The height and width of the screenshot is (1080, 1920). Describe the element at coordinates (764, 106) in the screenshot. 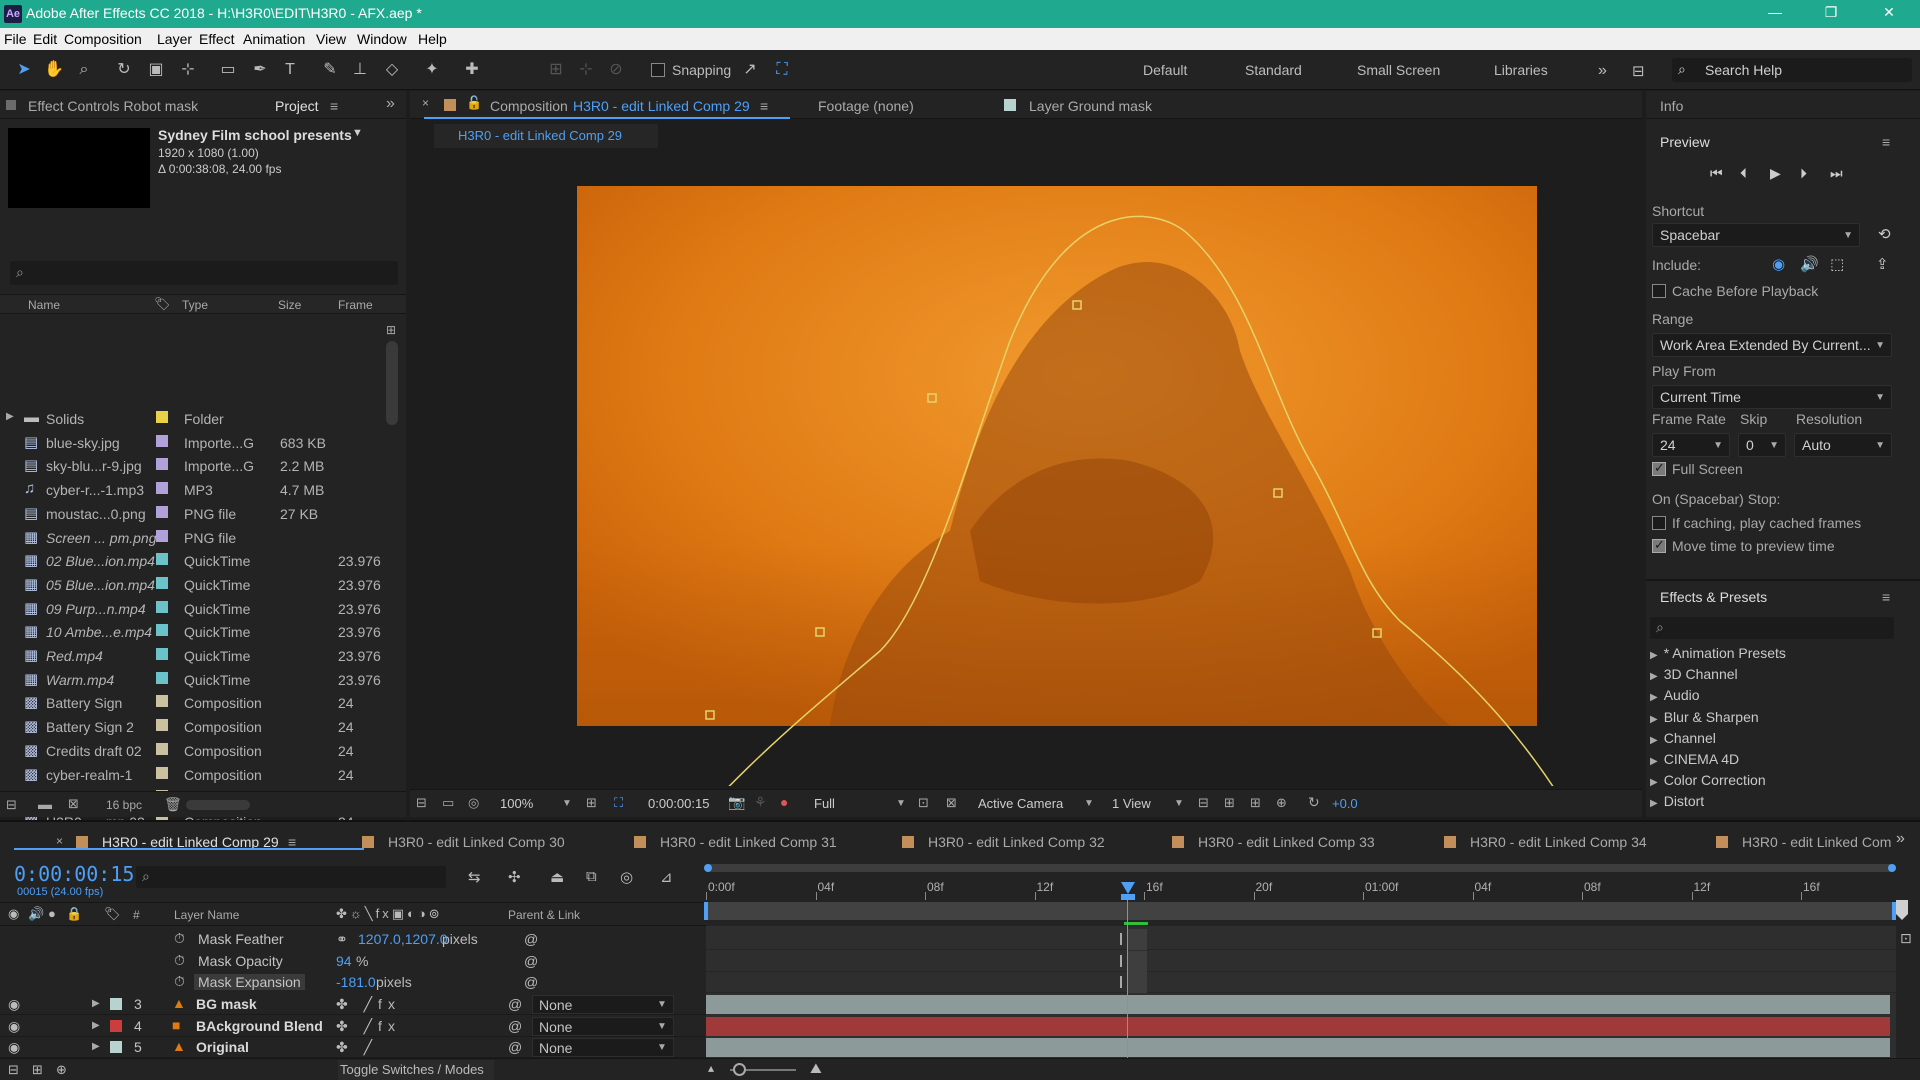

I see `comp-panel-menu-icon: ≡` at that location.